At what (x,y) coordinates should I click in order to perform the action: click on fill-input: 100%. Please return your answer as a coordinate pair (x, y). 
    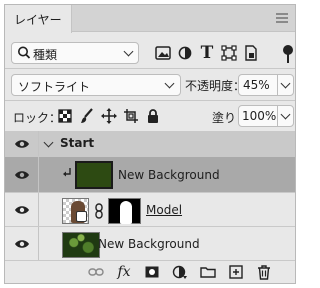
    Looking at the image, I should click on (258, 116).